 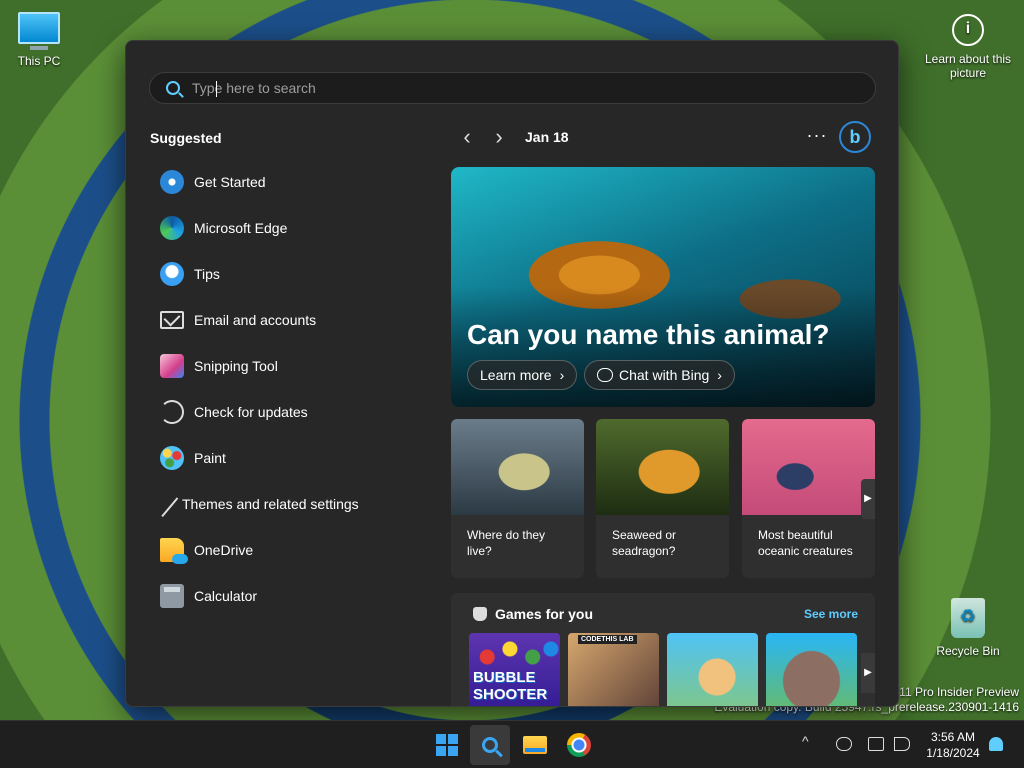 I want to click on taskbar-search-button, so click(x=490, y=745).